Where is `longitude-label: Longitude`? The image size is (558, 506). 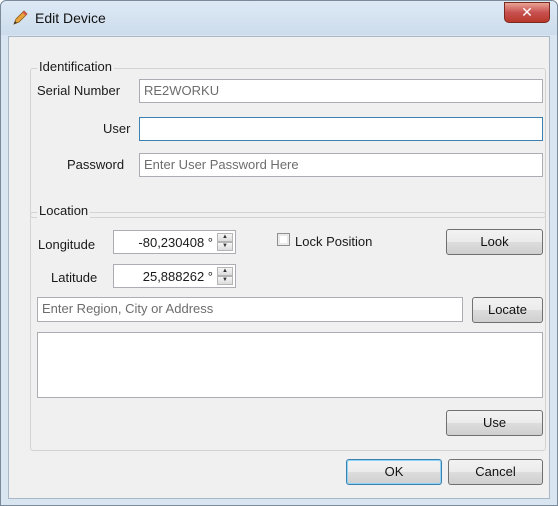
longitude-label: Longitude is located at coordinates (67, 244).